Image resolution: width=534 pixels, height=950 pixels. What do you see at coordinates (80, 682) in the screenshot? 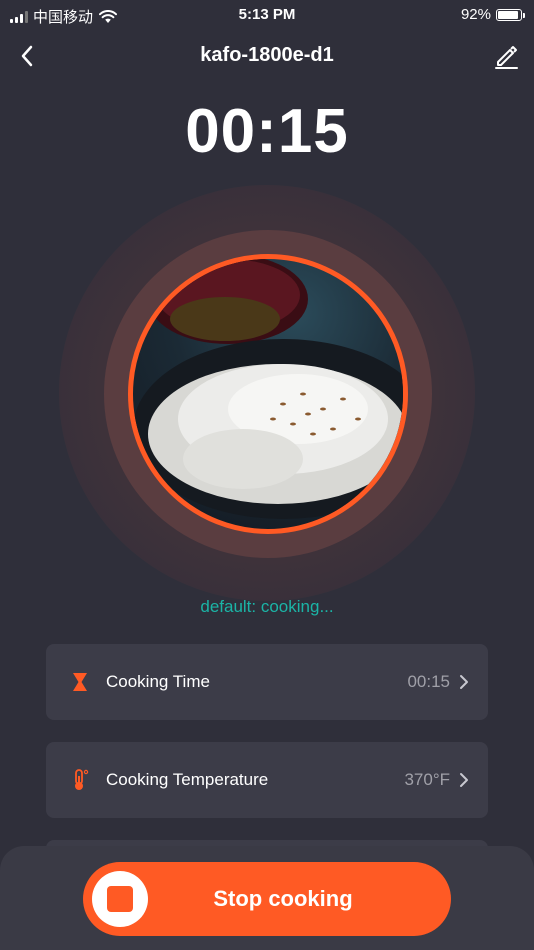
I see `hourglass-icon` at bounding box center [80, 682].